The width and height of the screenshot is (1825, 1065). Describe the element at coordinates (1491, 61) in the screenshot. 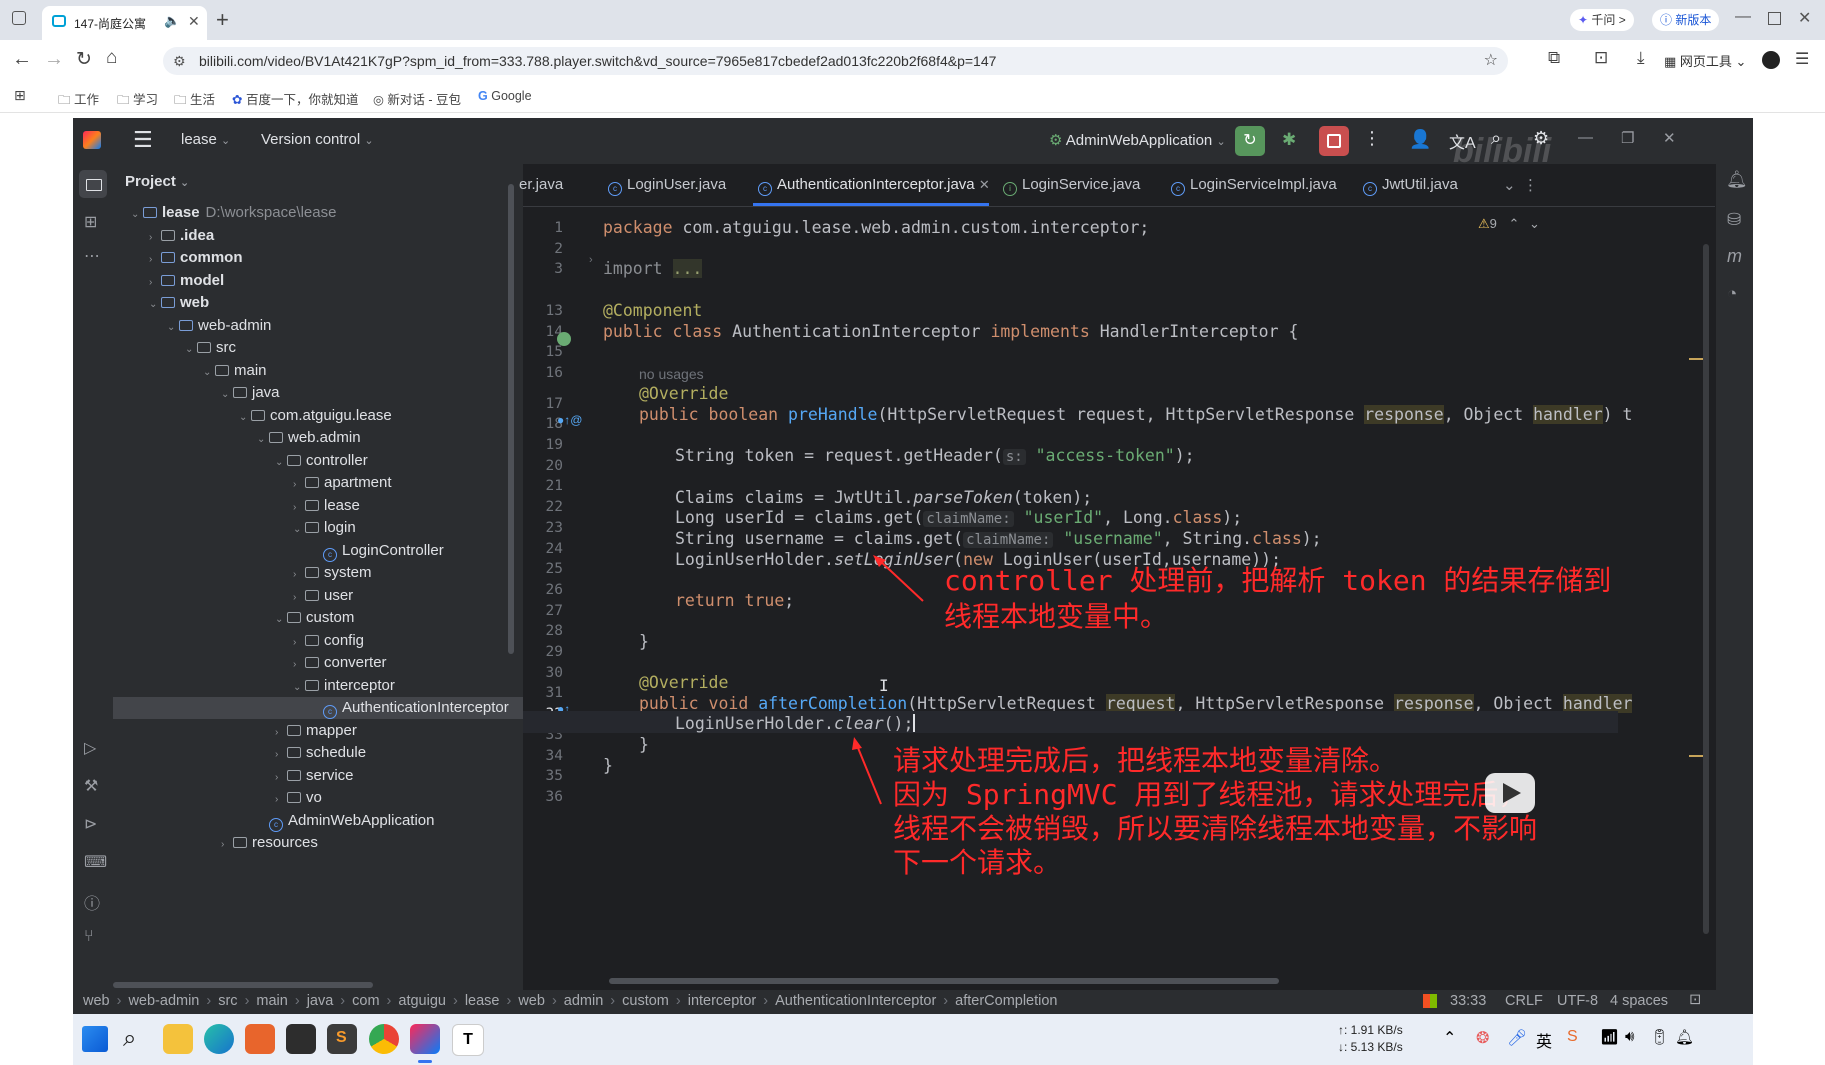

I see `bookmark-star-icon: ☆` at that location.